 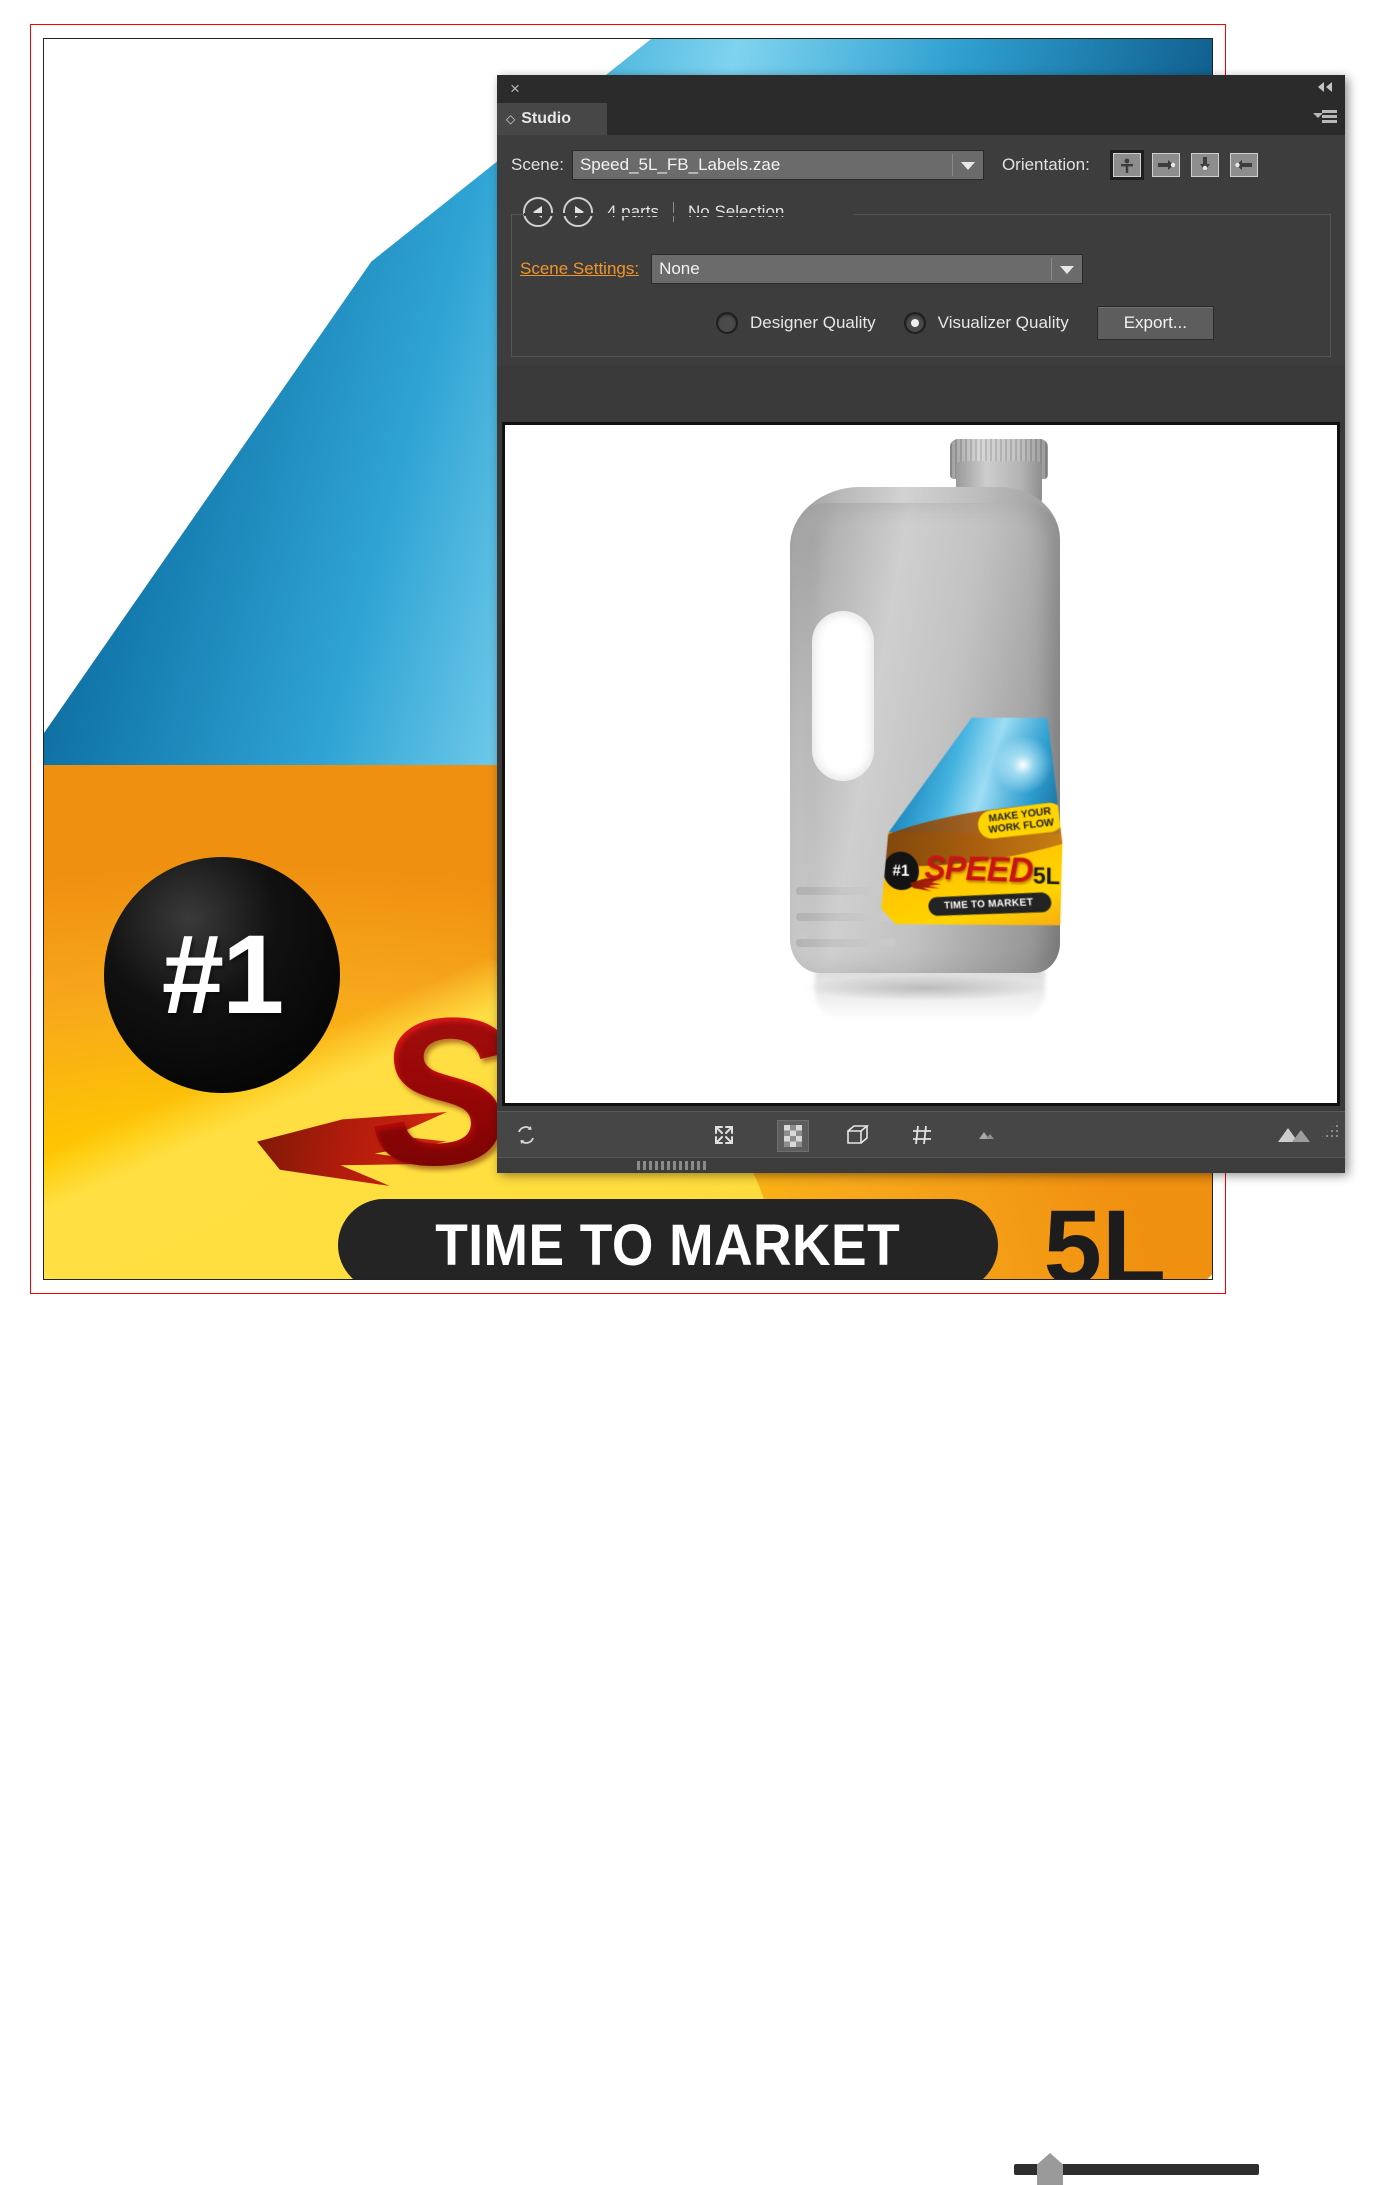 I want to click on hamburger-icon, so click(x=1329, y=117).